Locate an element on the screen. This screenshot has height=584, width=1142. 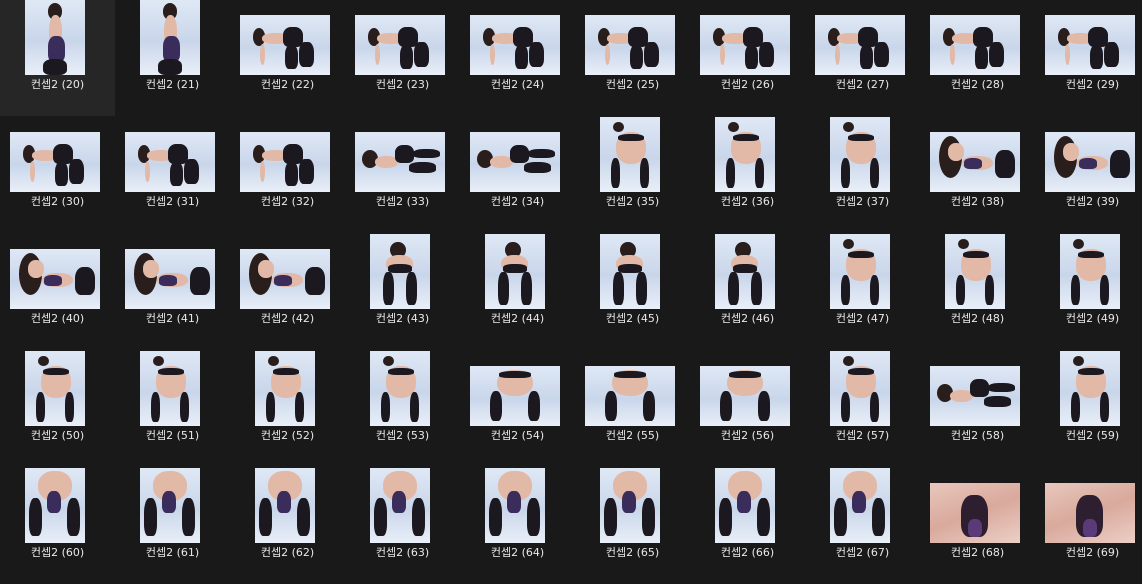
file-item: 컨셉2 (20) is located at coordinates (57, 58).